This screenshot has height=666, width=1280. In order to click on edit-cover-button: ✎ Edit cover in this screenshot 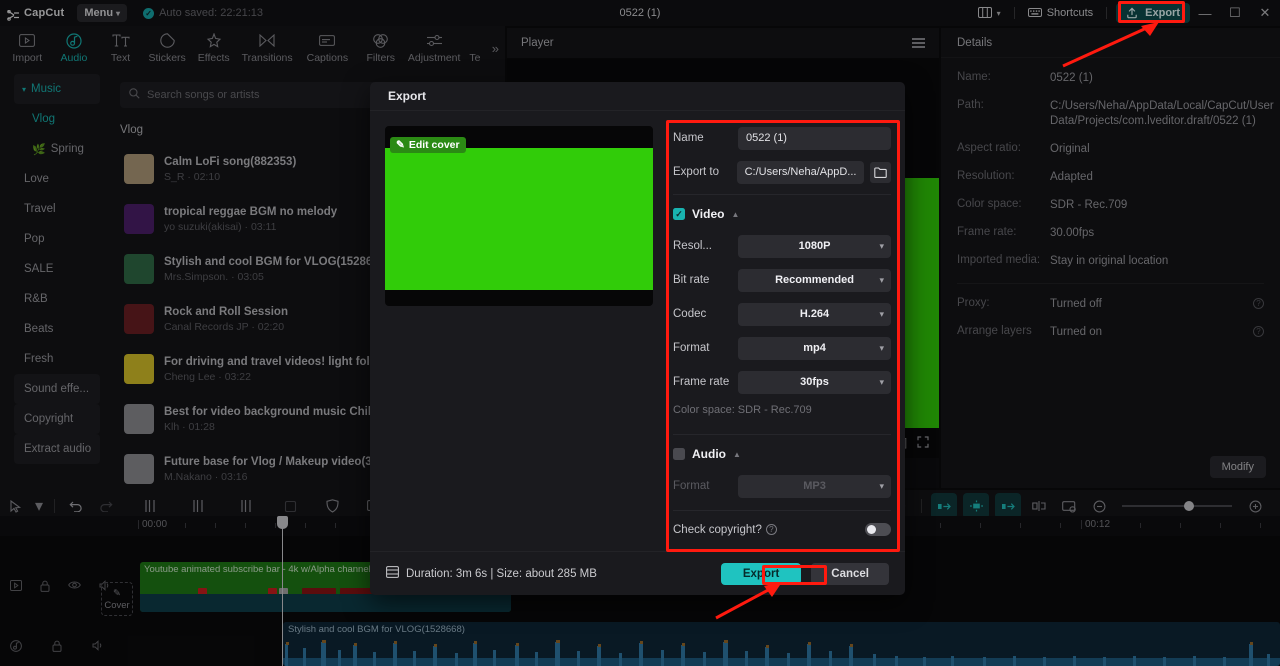, I will do `click(428, 145)`.